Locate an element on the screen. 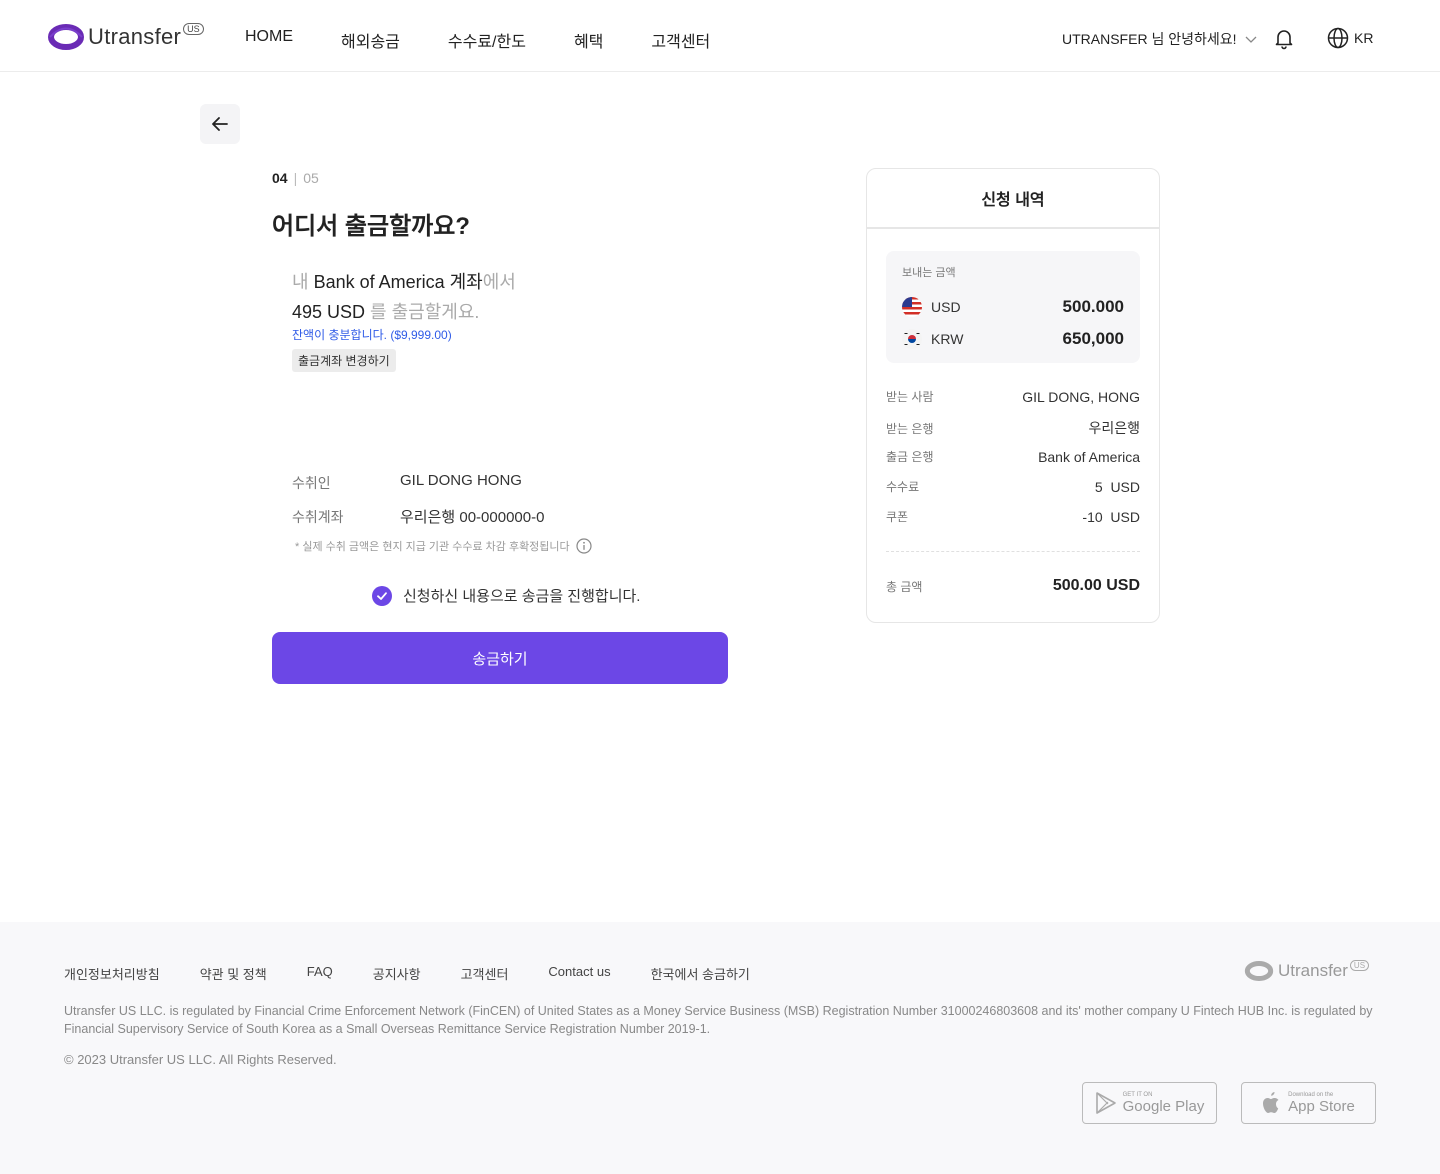 Image resolution: width=1440 pixels, height=1174 pixels. nav-support: 고객센터 is located at coordinates (680, 40).